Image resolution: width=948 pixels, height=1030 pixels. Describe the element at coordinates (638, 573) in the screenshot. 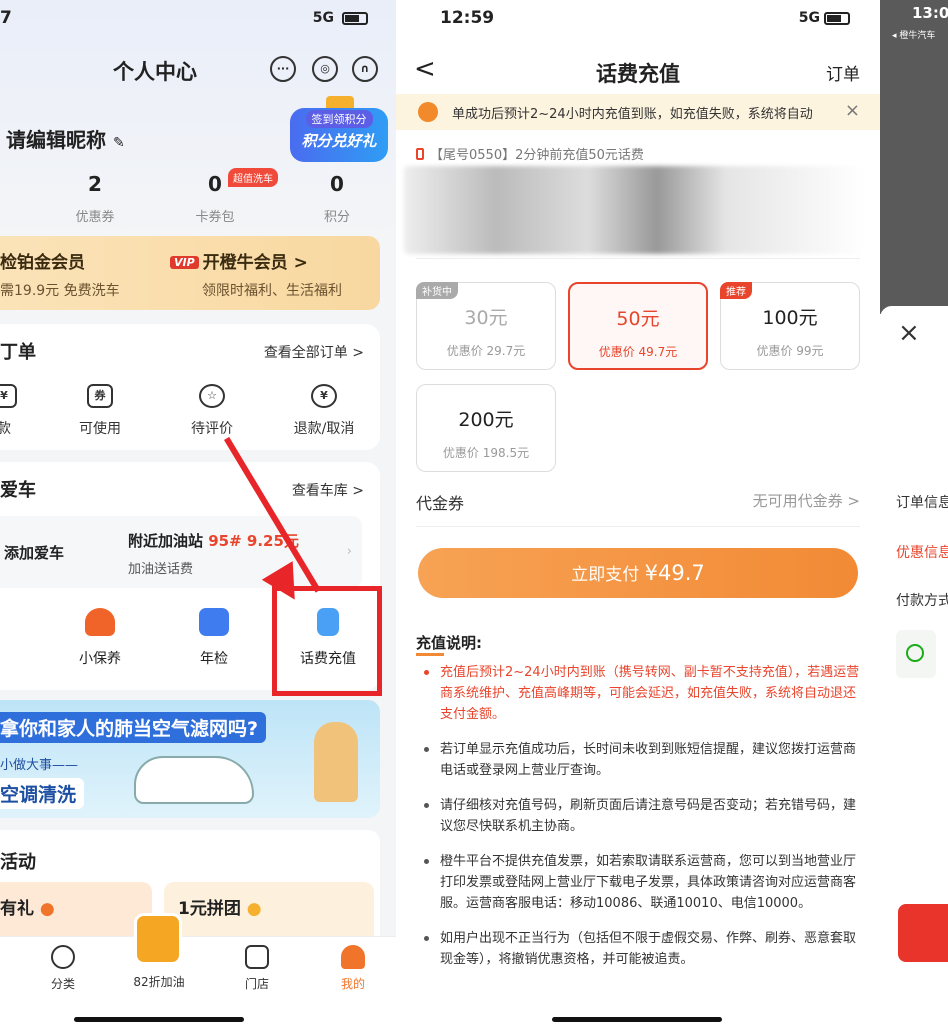

I see `pay-now-button: 立即支付 ¥49.7` at that location.